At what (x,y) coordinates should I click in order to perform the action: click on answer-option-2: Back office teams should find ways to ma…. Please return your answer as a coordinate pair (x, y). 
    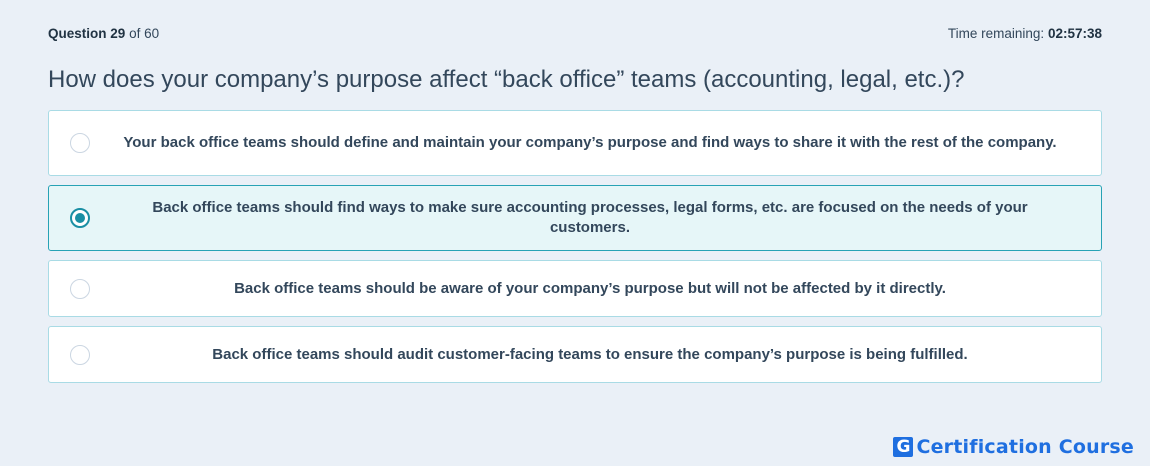
    Looking at the image, I should click on (575, 218).